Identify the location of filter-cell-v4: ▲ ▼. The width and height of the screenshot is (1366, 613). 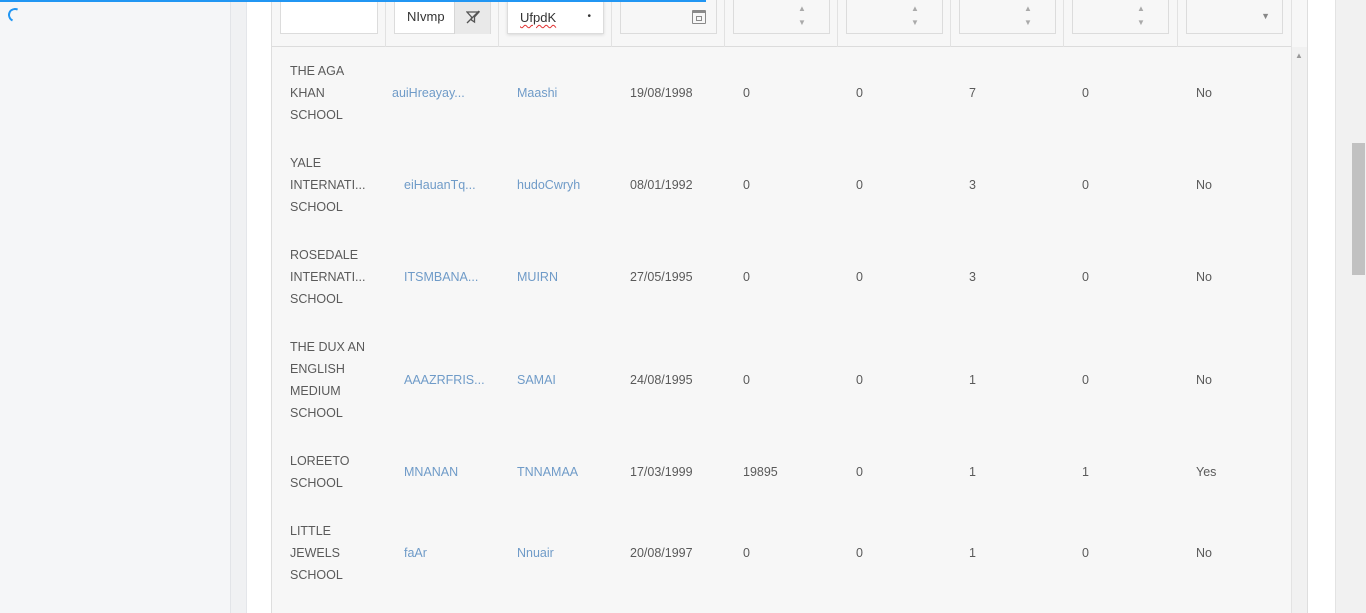
(1121, 23).